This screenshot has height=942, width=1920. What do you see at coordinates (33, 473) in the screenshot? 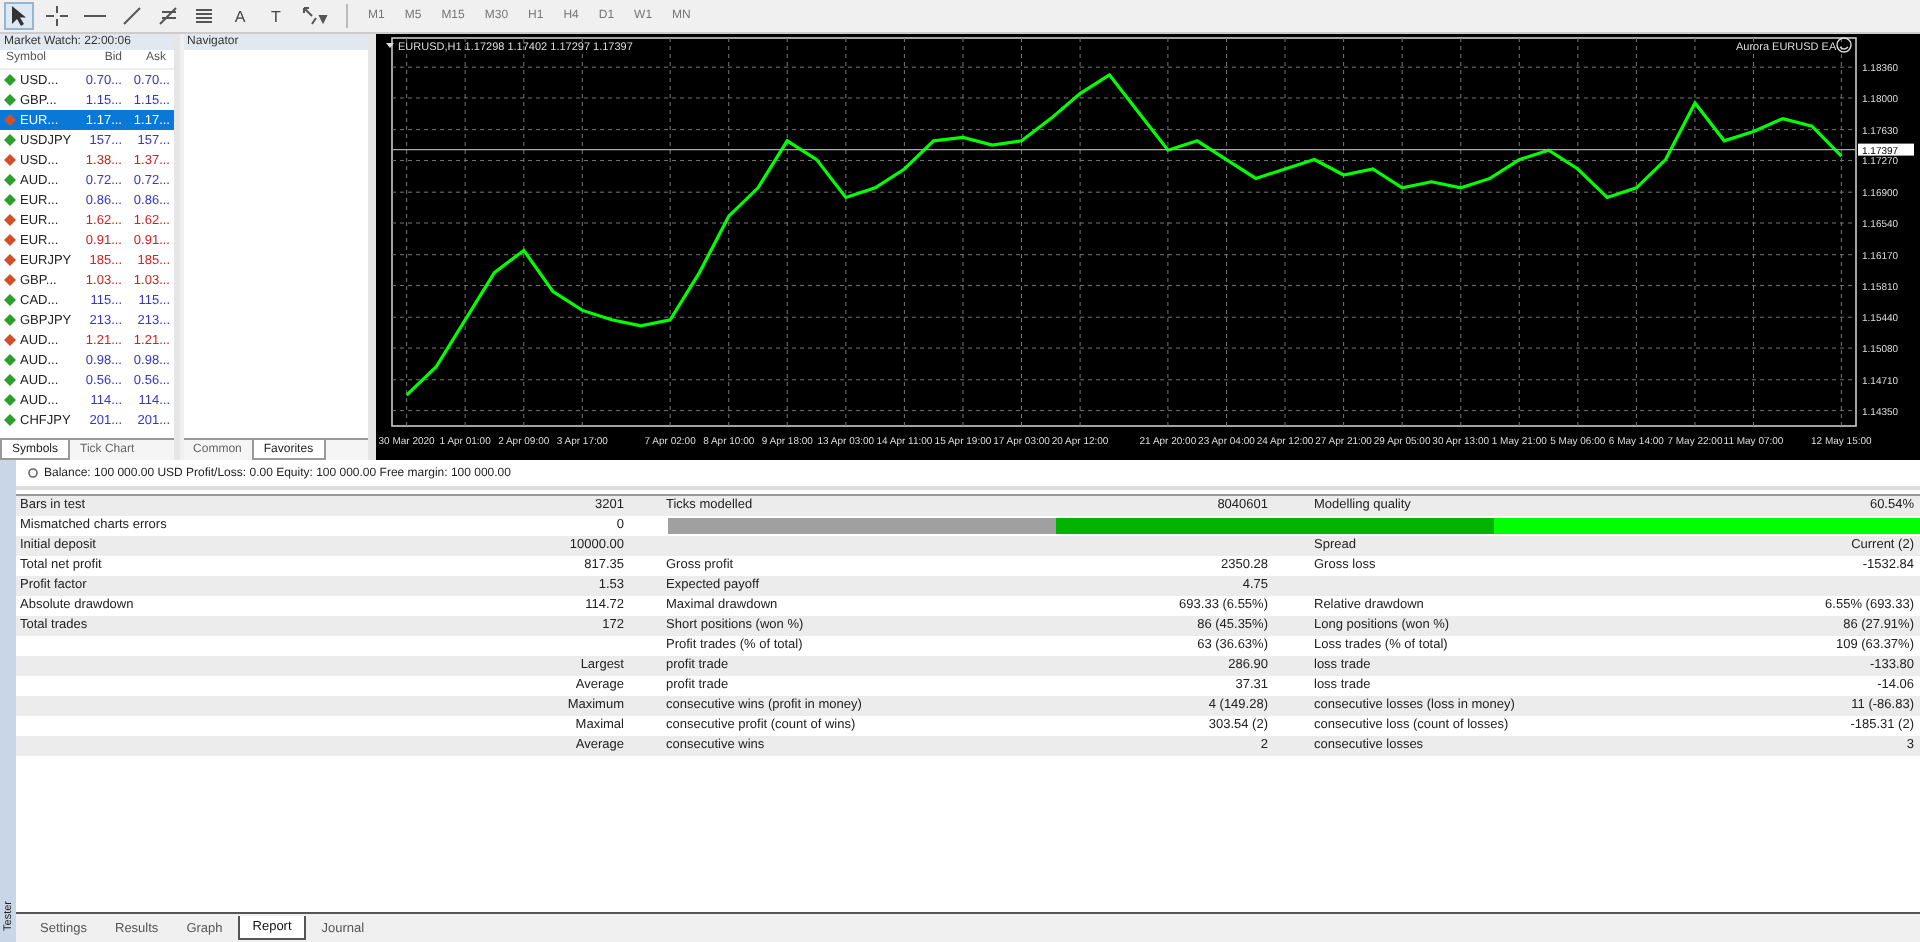
I see `dot-icon` at bounding box center [33, 473].